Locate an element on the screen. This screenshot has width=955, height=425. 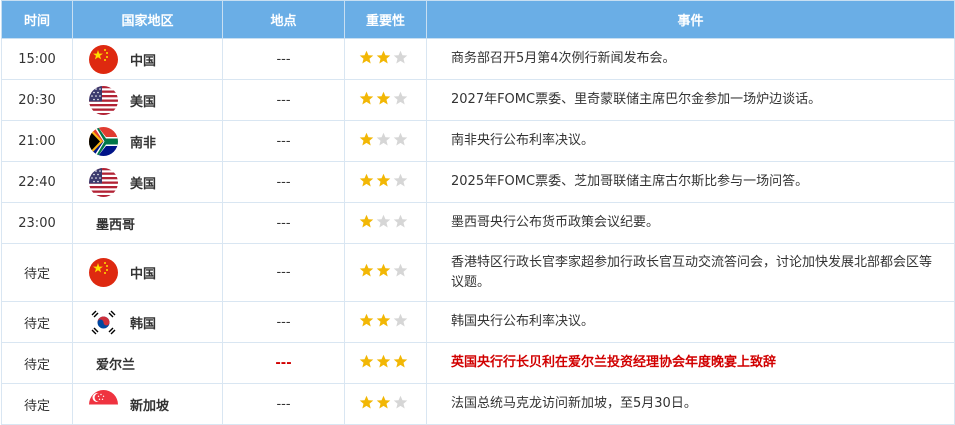
table-row: 23:00 墨西哥 --- 墨西哥央行公布货币政策会议纪要。 is located at coordinates (478, 223).